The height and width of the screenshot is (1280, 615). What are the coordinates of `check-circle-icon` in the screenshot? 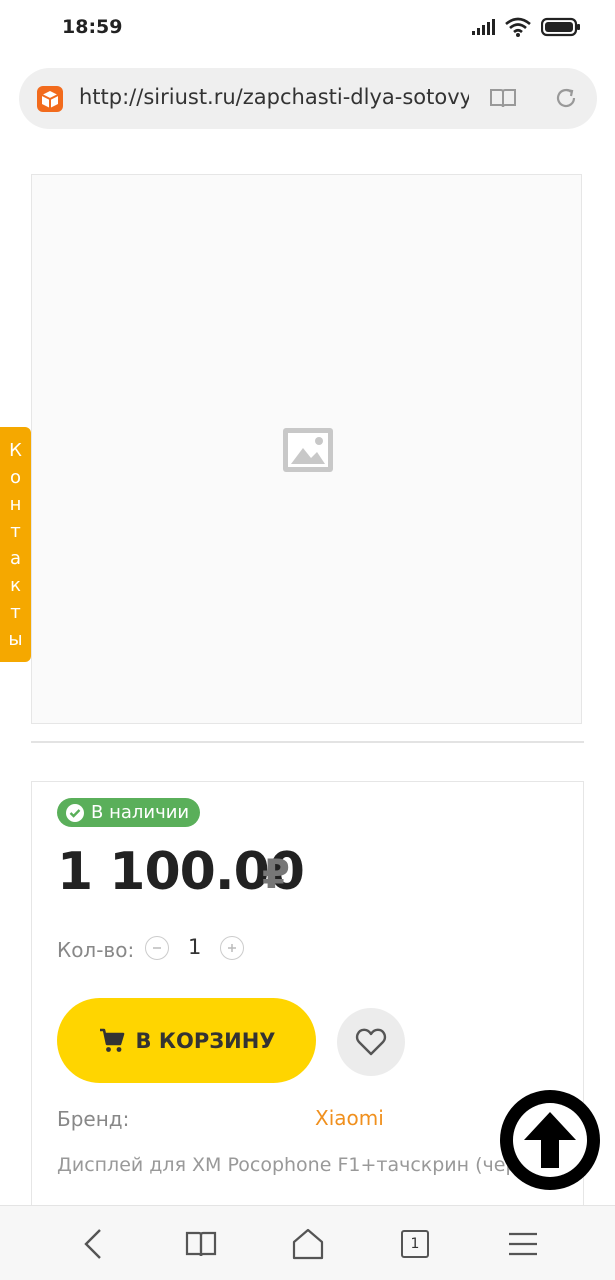 It's located at (75, 812).